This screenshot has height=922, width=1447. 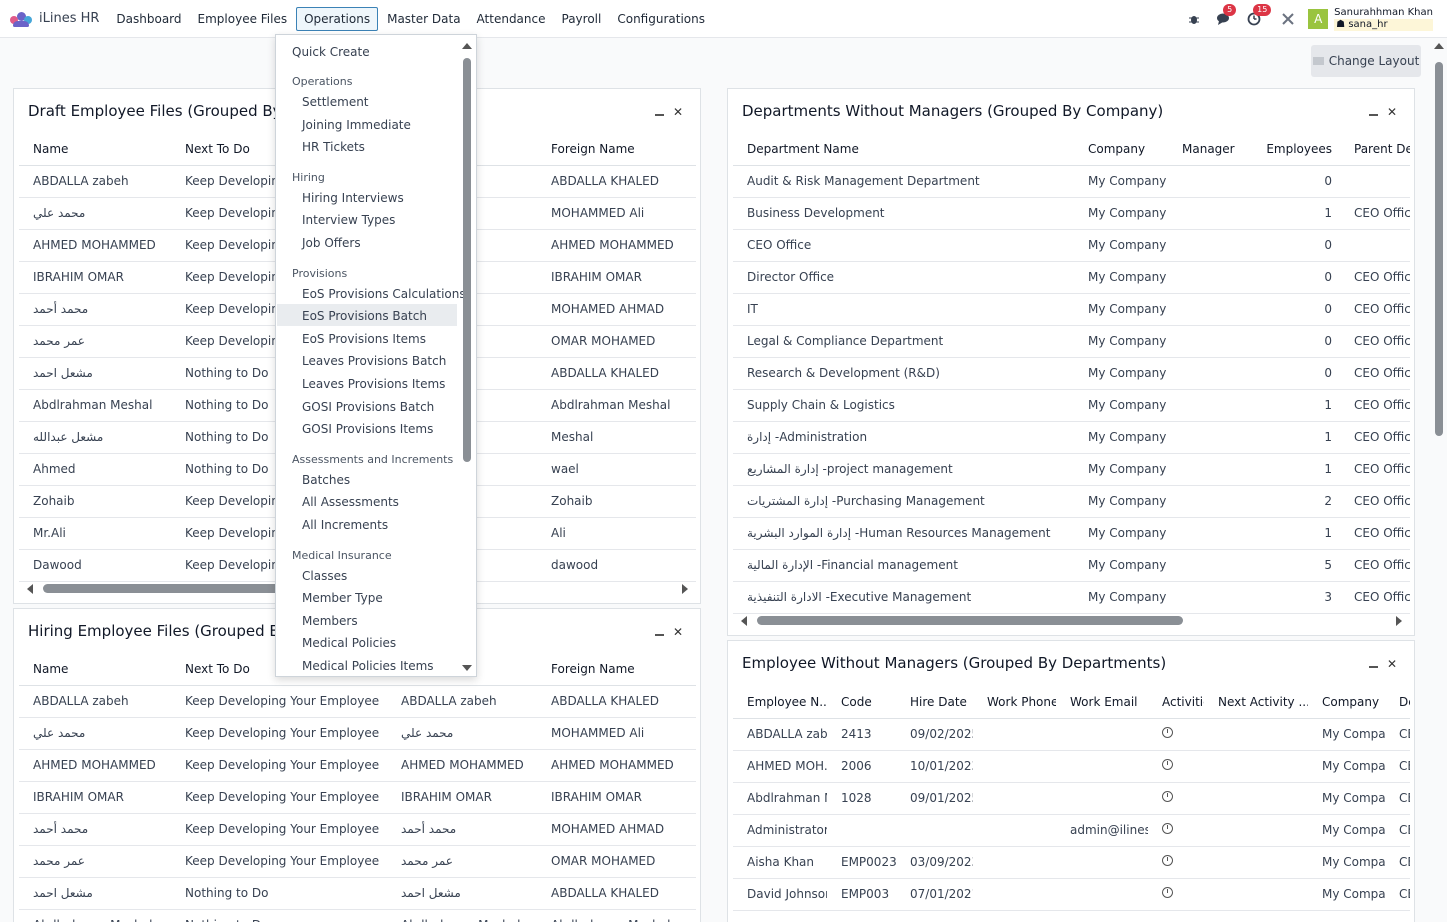 What do you see at coordinates (353, 198) in the screenshot?
I see `menu-item: Hiring Interviews` at bounding box center [353, 198].